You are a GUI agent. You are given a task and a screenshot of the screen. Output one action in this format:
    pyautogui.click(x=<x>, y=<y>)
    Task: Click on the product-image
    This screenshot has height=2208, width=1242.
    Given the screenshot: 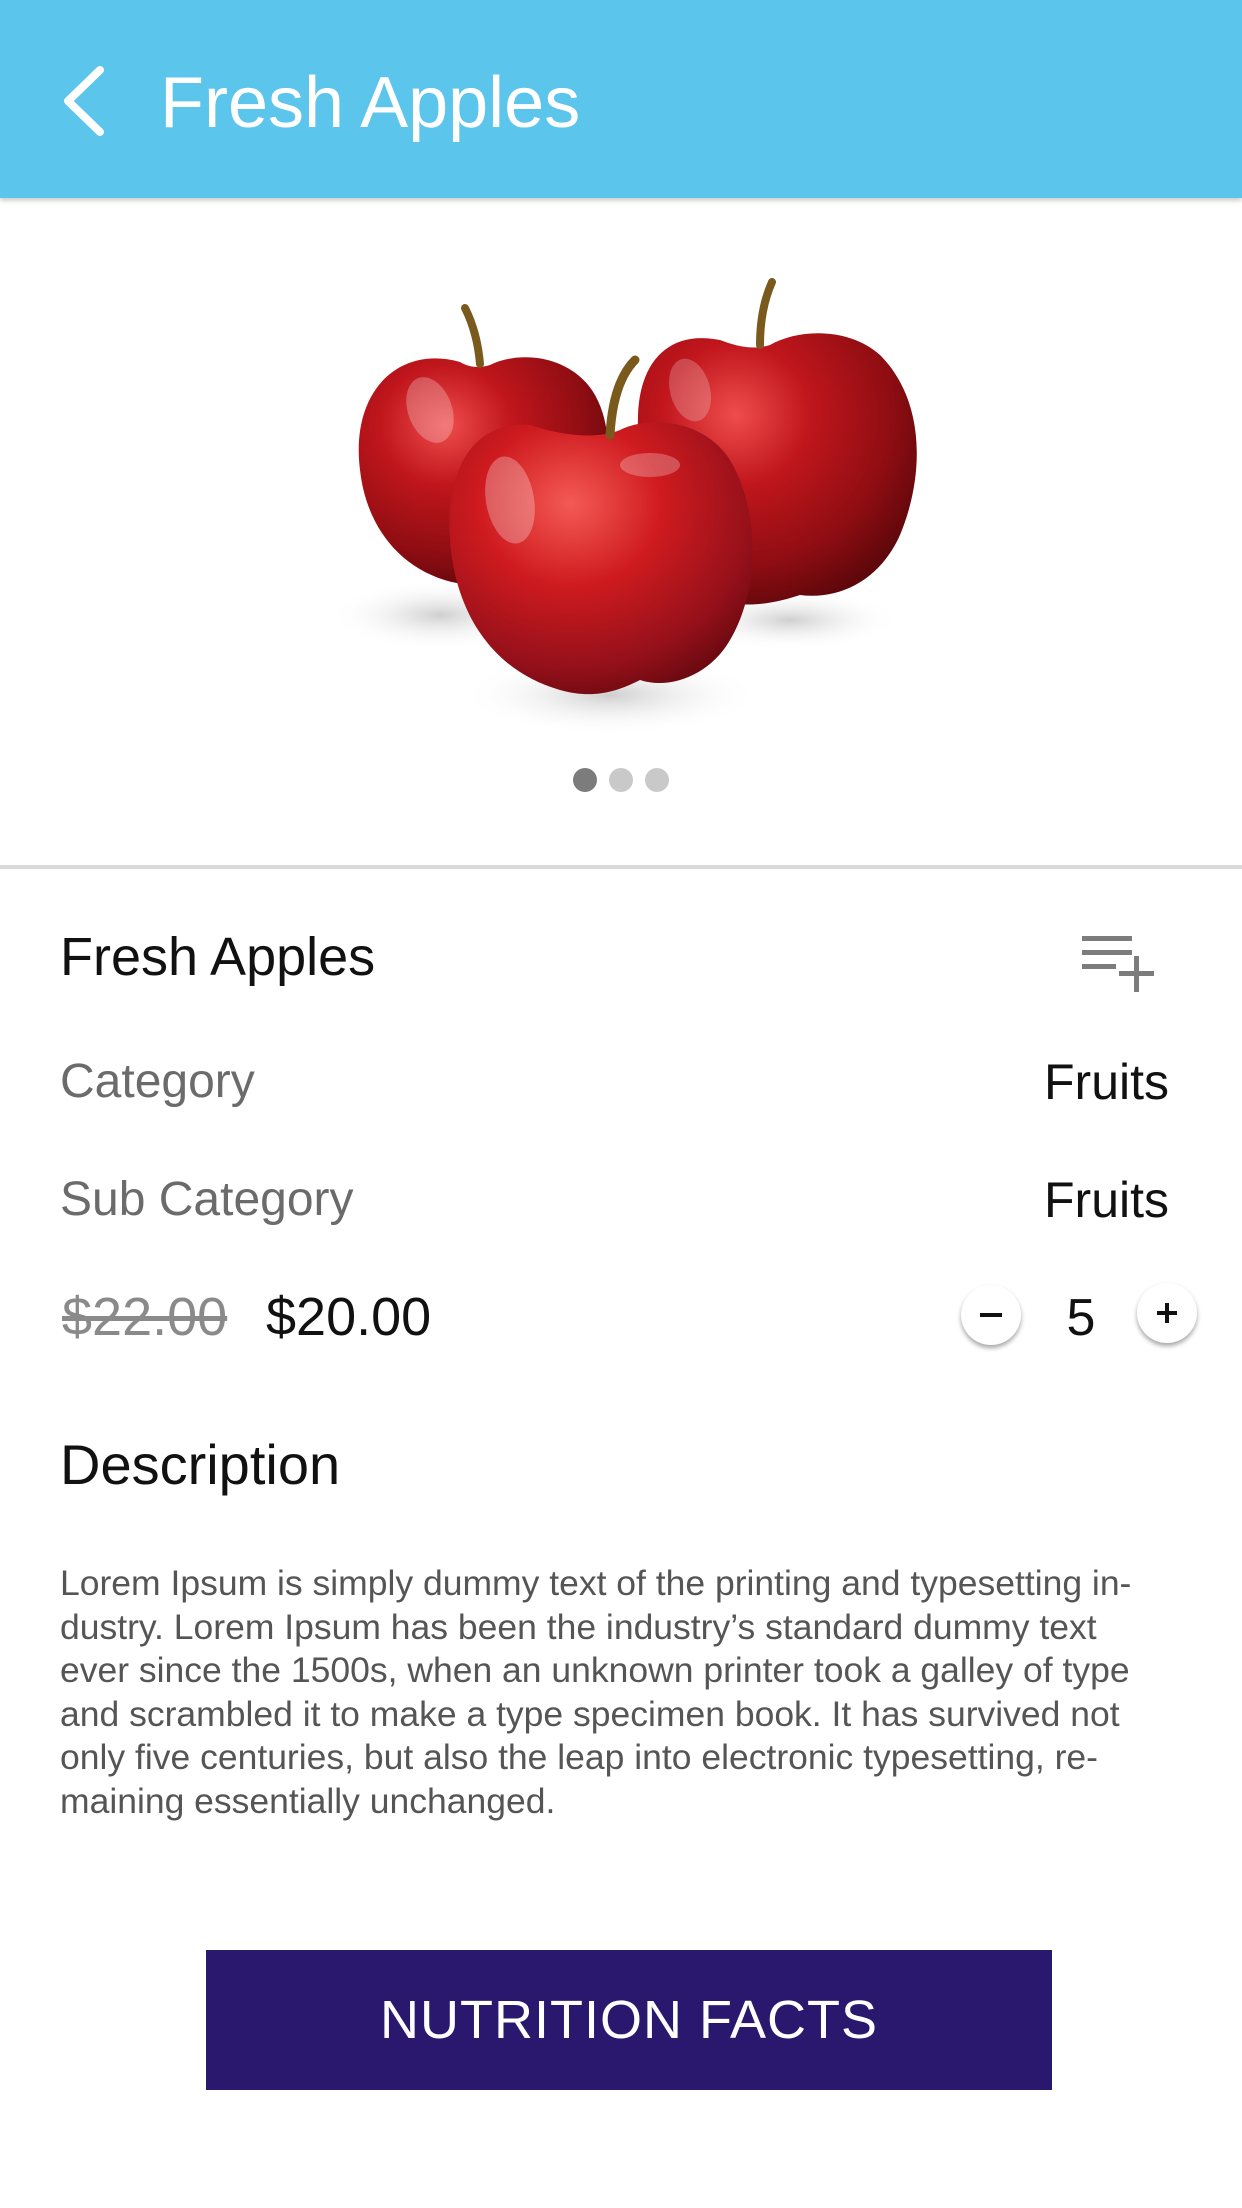 What is the action you would take?
    pyautogui.click(x=630, y=495)
    